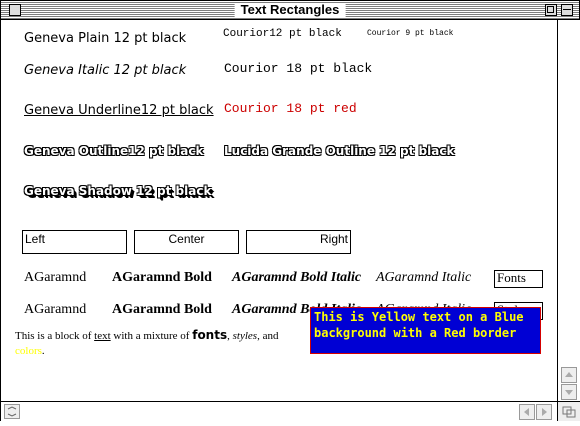 Image resolution: width=580 pixels, height=426 pixels. Describe the element at coordinates (55, 277) in the screenshot. I see `garamond-plain-1: AGaramnd` at that location.